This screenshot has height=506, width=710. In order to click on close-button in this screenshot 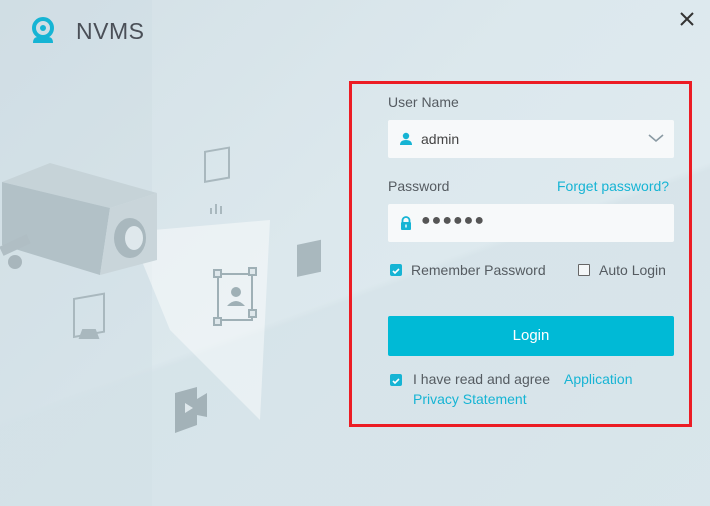, I will do `click(687, 19)`.